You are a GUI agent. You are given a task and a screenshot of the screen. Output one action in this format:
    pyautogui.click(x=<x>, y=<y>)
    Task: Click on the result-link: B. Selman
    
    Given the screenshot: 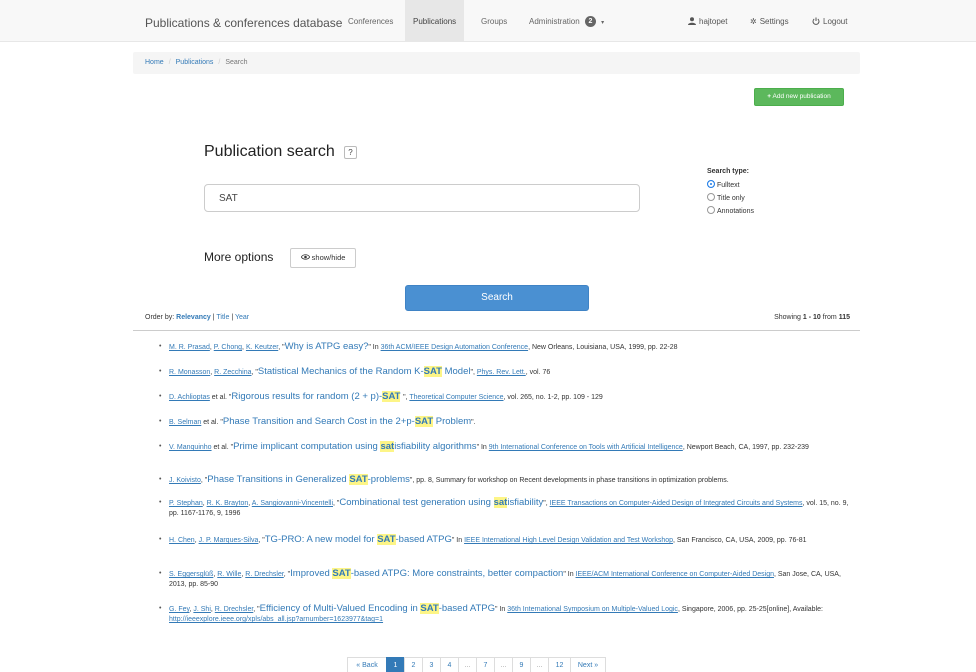 What is the action you would take?
    pyautogui.click(x=185, y=422)
    